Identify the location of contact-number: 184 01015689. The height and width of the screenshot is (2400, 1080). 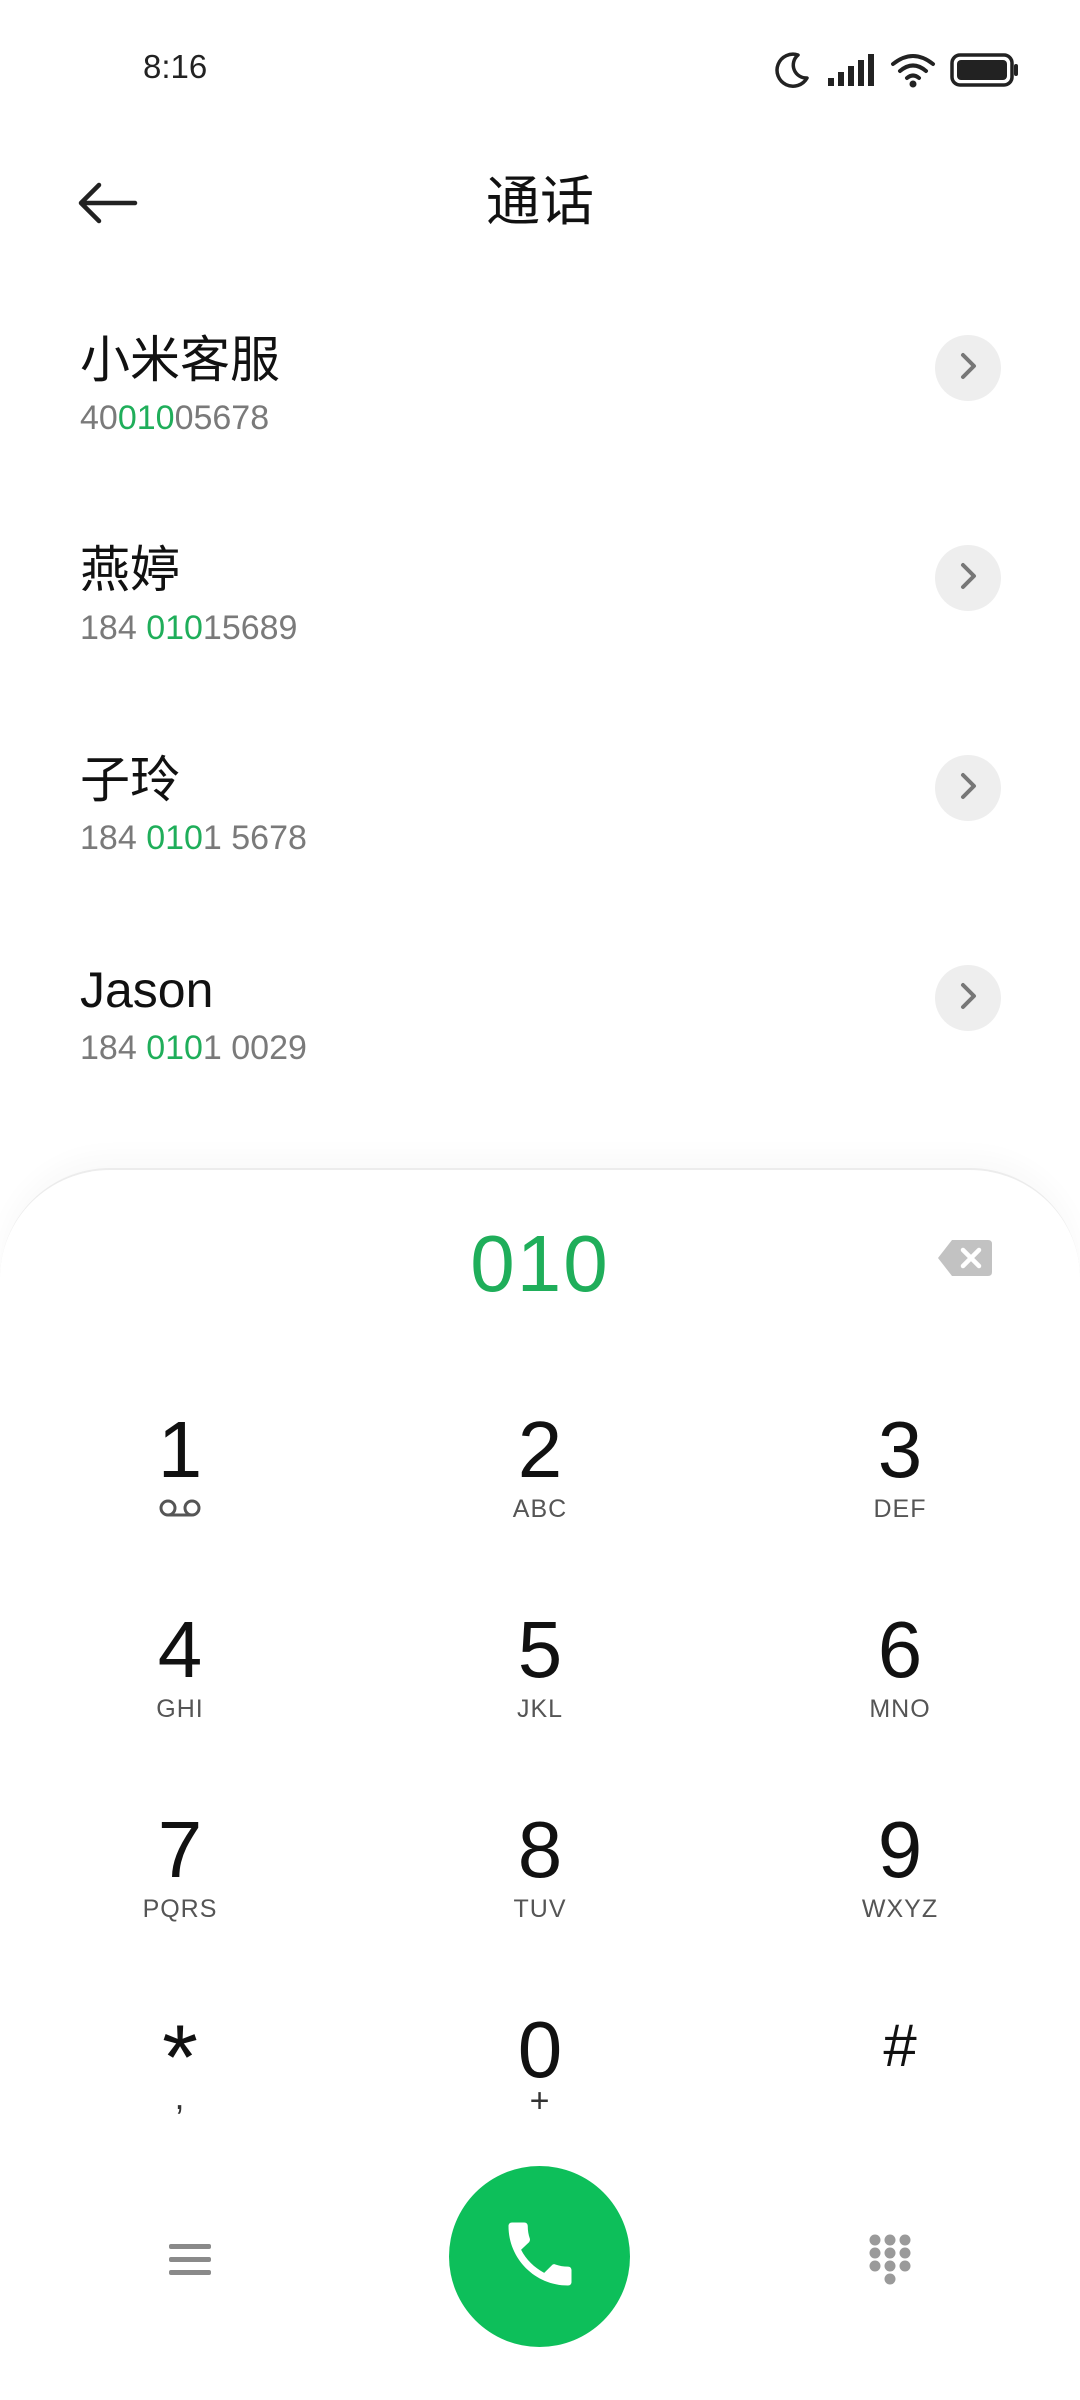
(188, 628).